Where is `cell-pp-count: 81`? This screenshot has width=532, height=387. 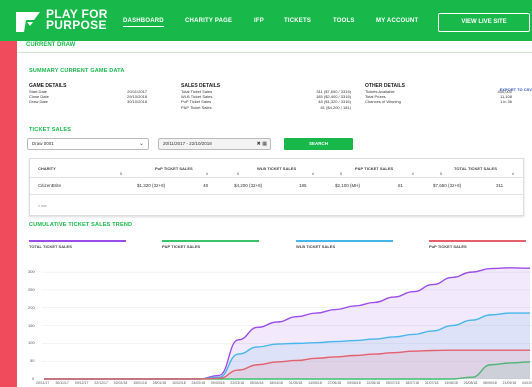 cell-pp-count: 81 is located at coordinates (401, 185).